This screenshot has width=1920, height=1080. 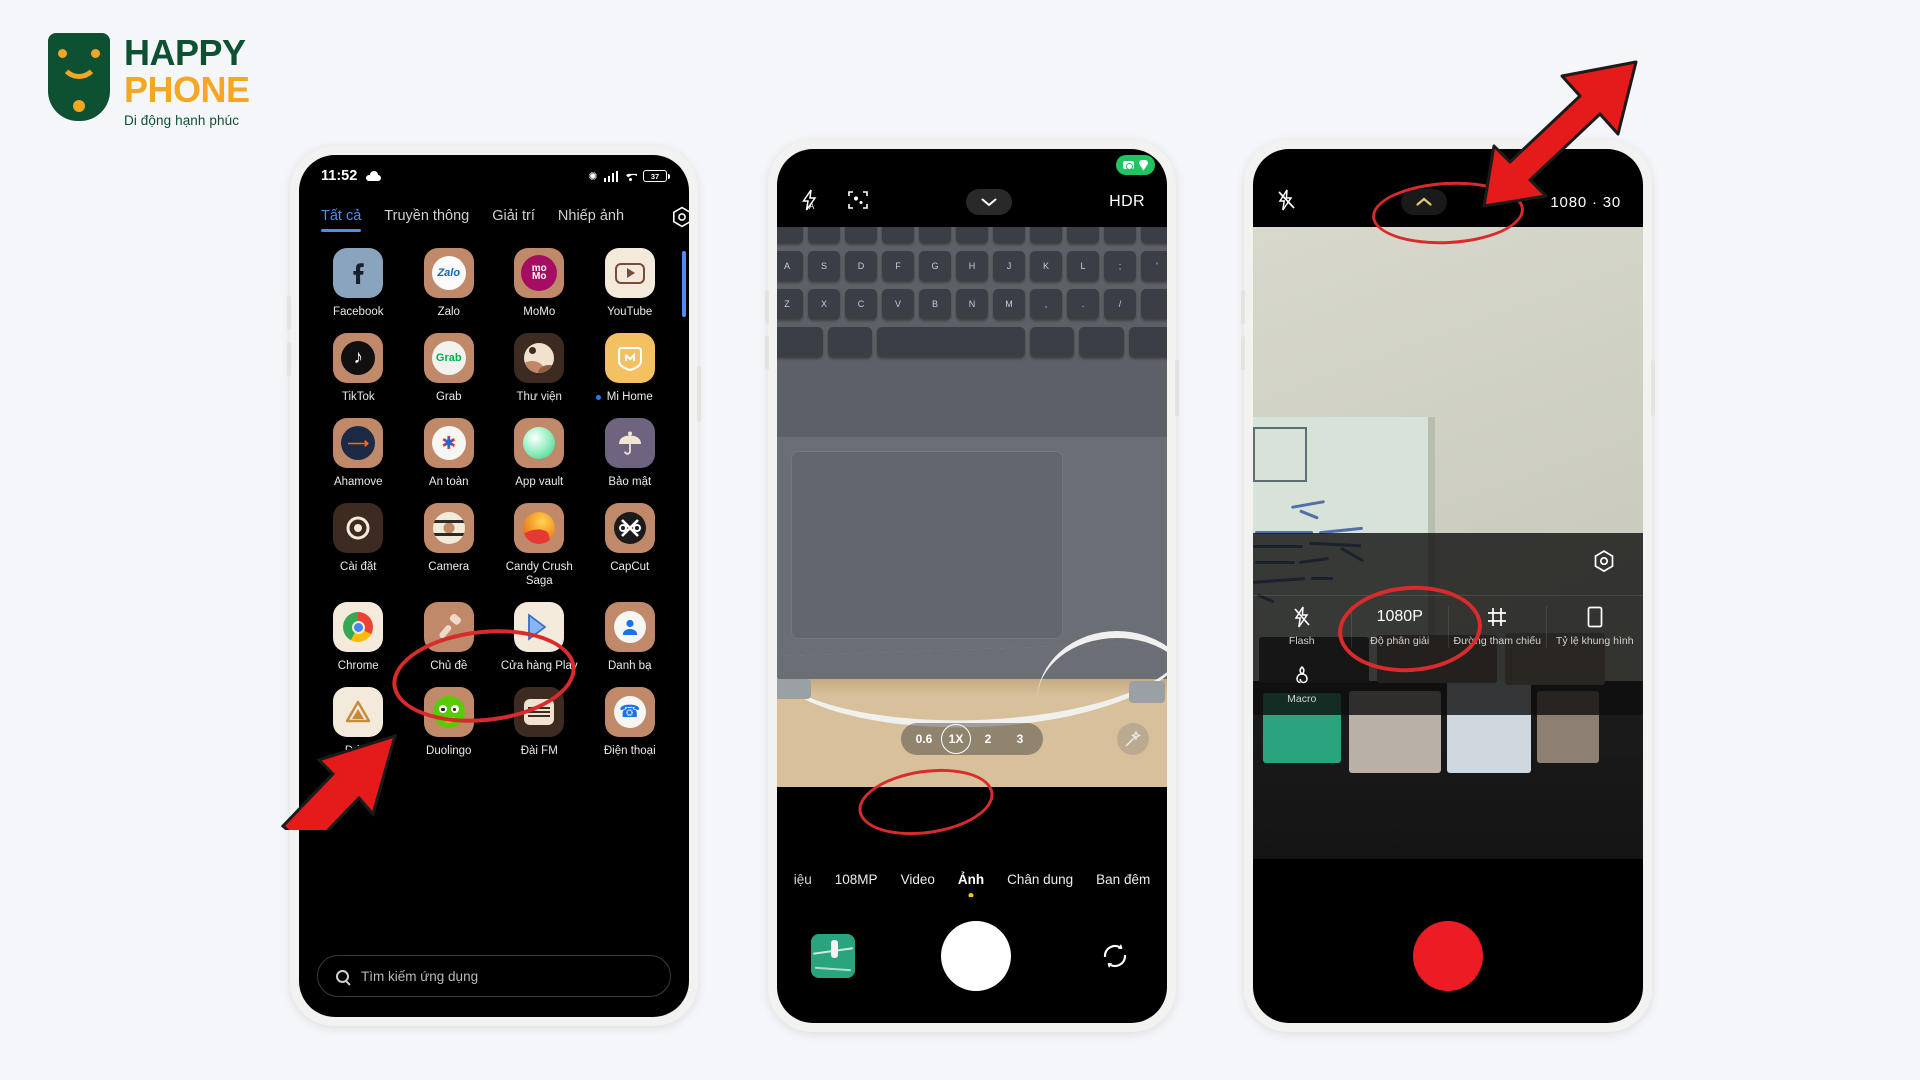 What do you see at coordinates (856, 879) in the screenshot?
I see `mode-108mp: 108MP` at bounding box center [856, 879].